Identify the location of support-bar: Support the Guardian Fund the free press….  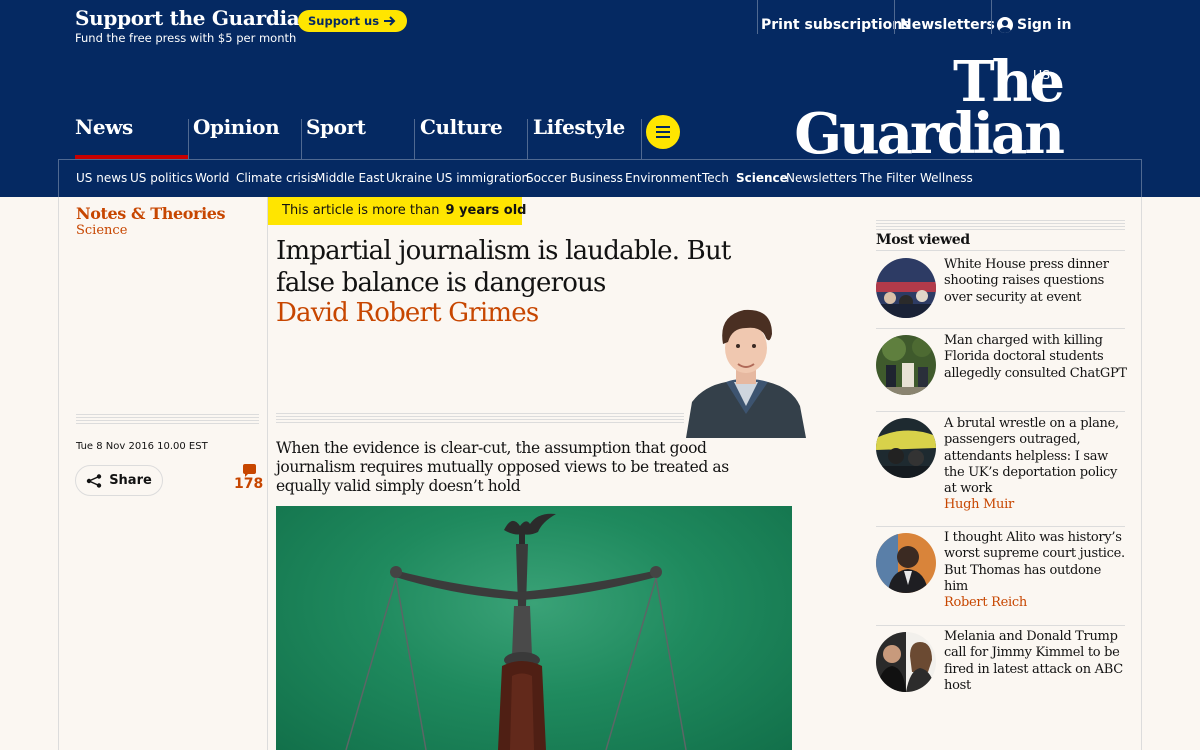
(600, 26).